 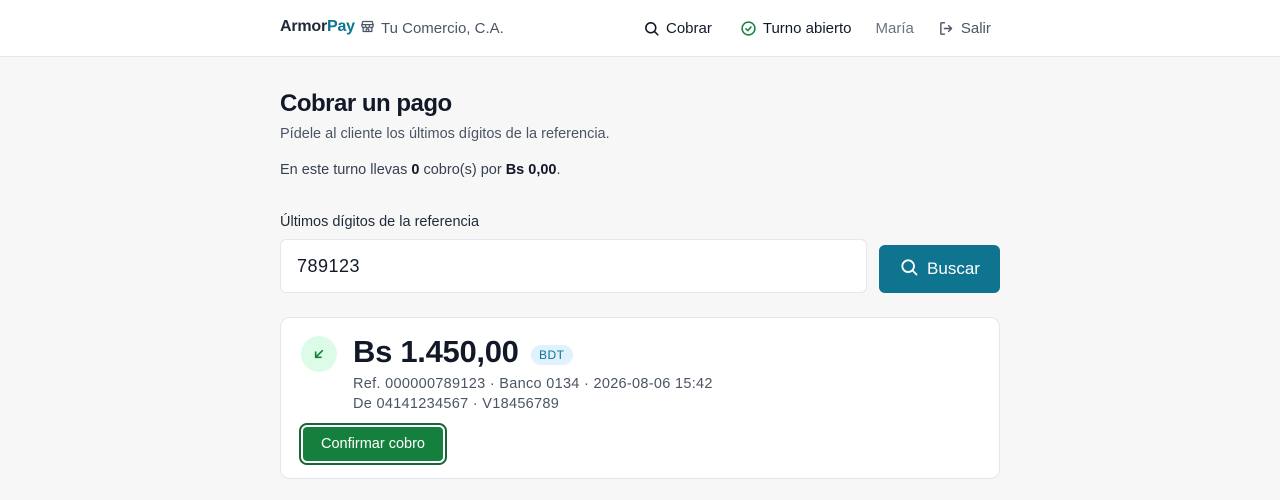 I want to click on brand-logo: ArmorPay, so click(x=317, y=27).